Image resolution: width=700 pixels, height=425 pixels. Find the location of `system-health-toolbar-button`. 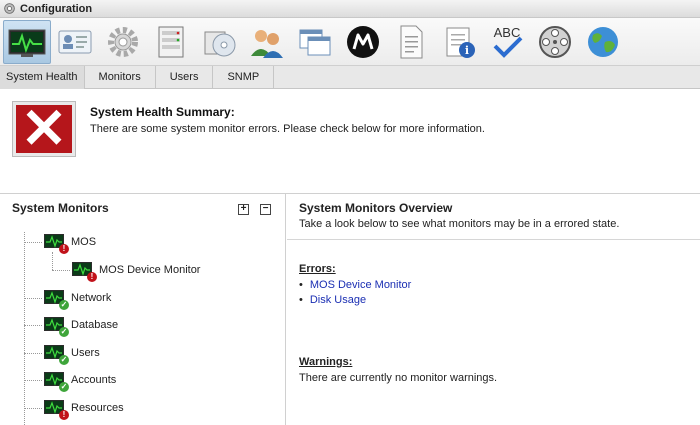

system-health-toolbar-button is located at coordinates (27, 41).